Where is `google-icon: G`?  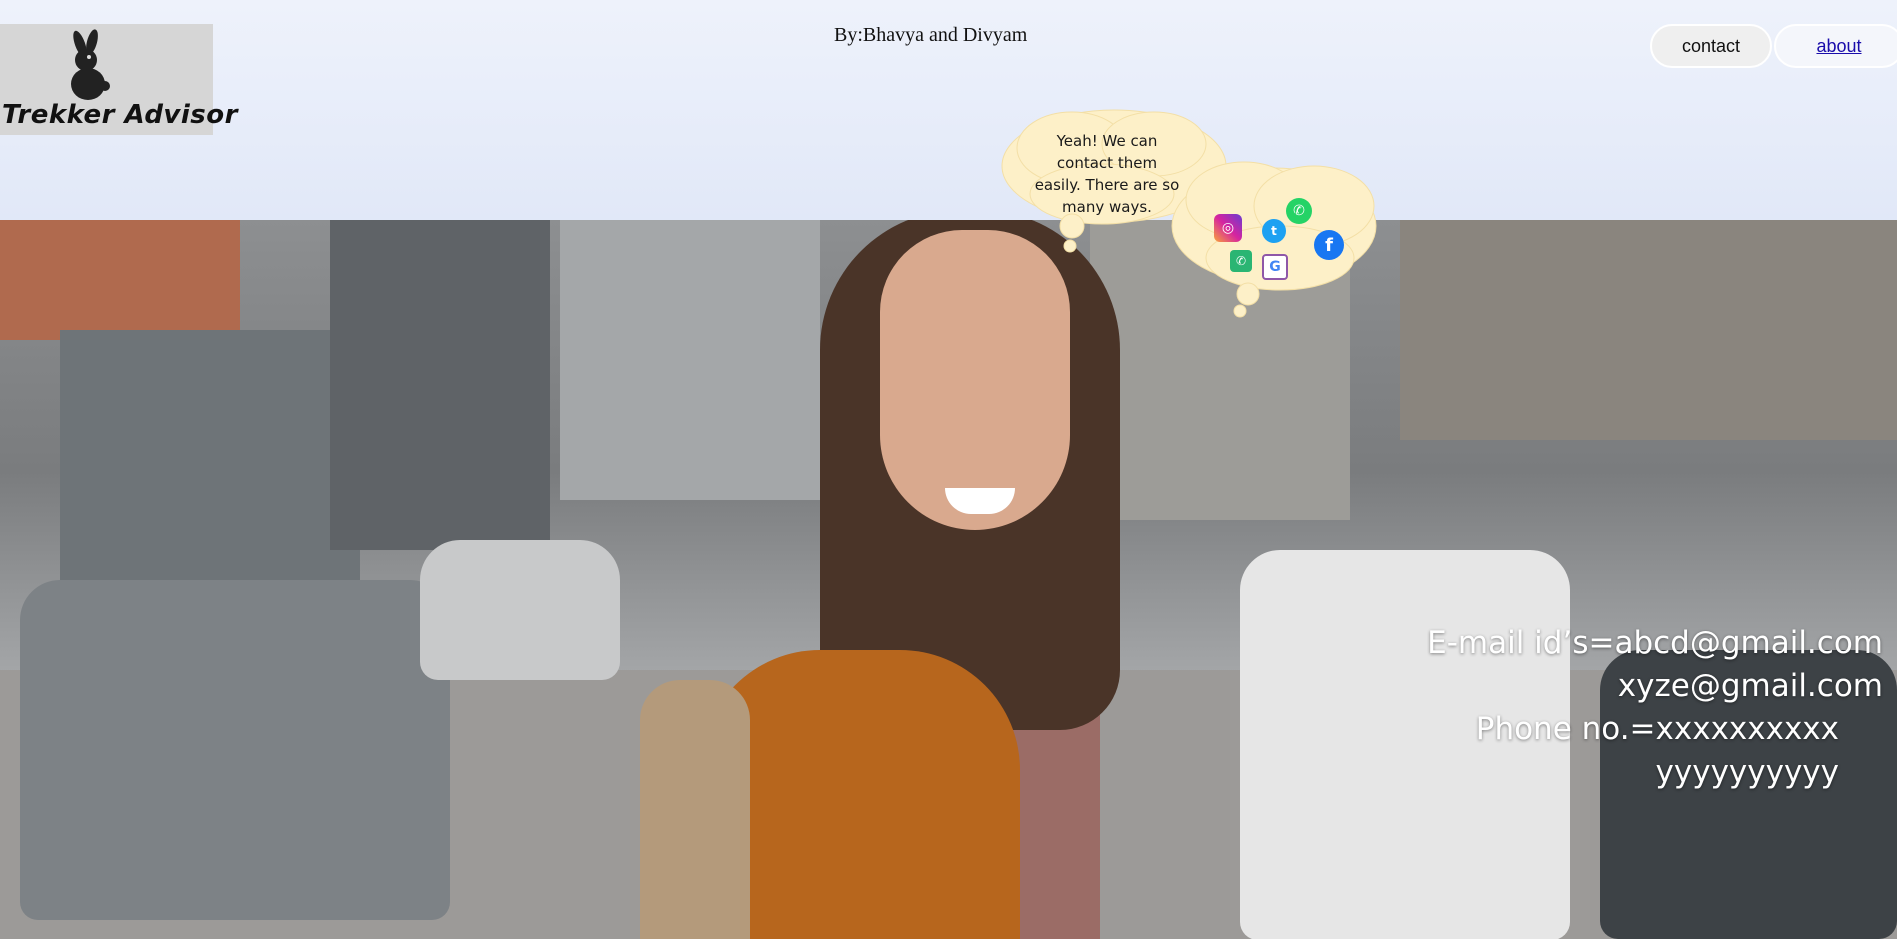 google-icon: G is located at coordinates (1275, 267).